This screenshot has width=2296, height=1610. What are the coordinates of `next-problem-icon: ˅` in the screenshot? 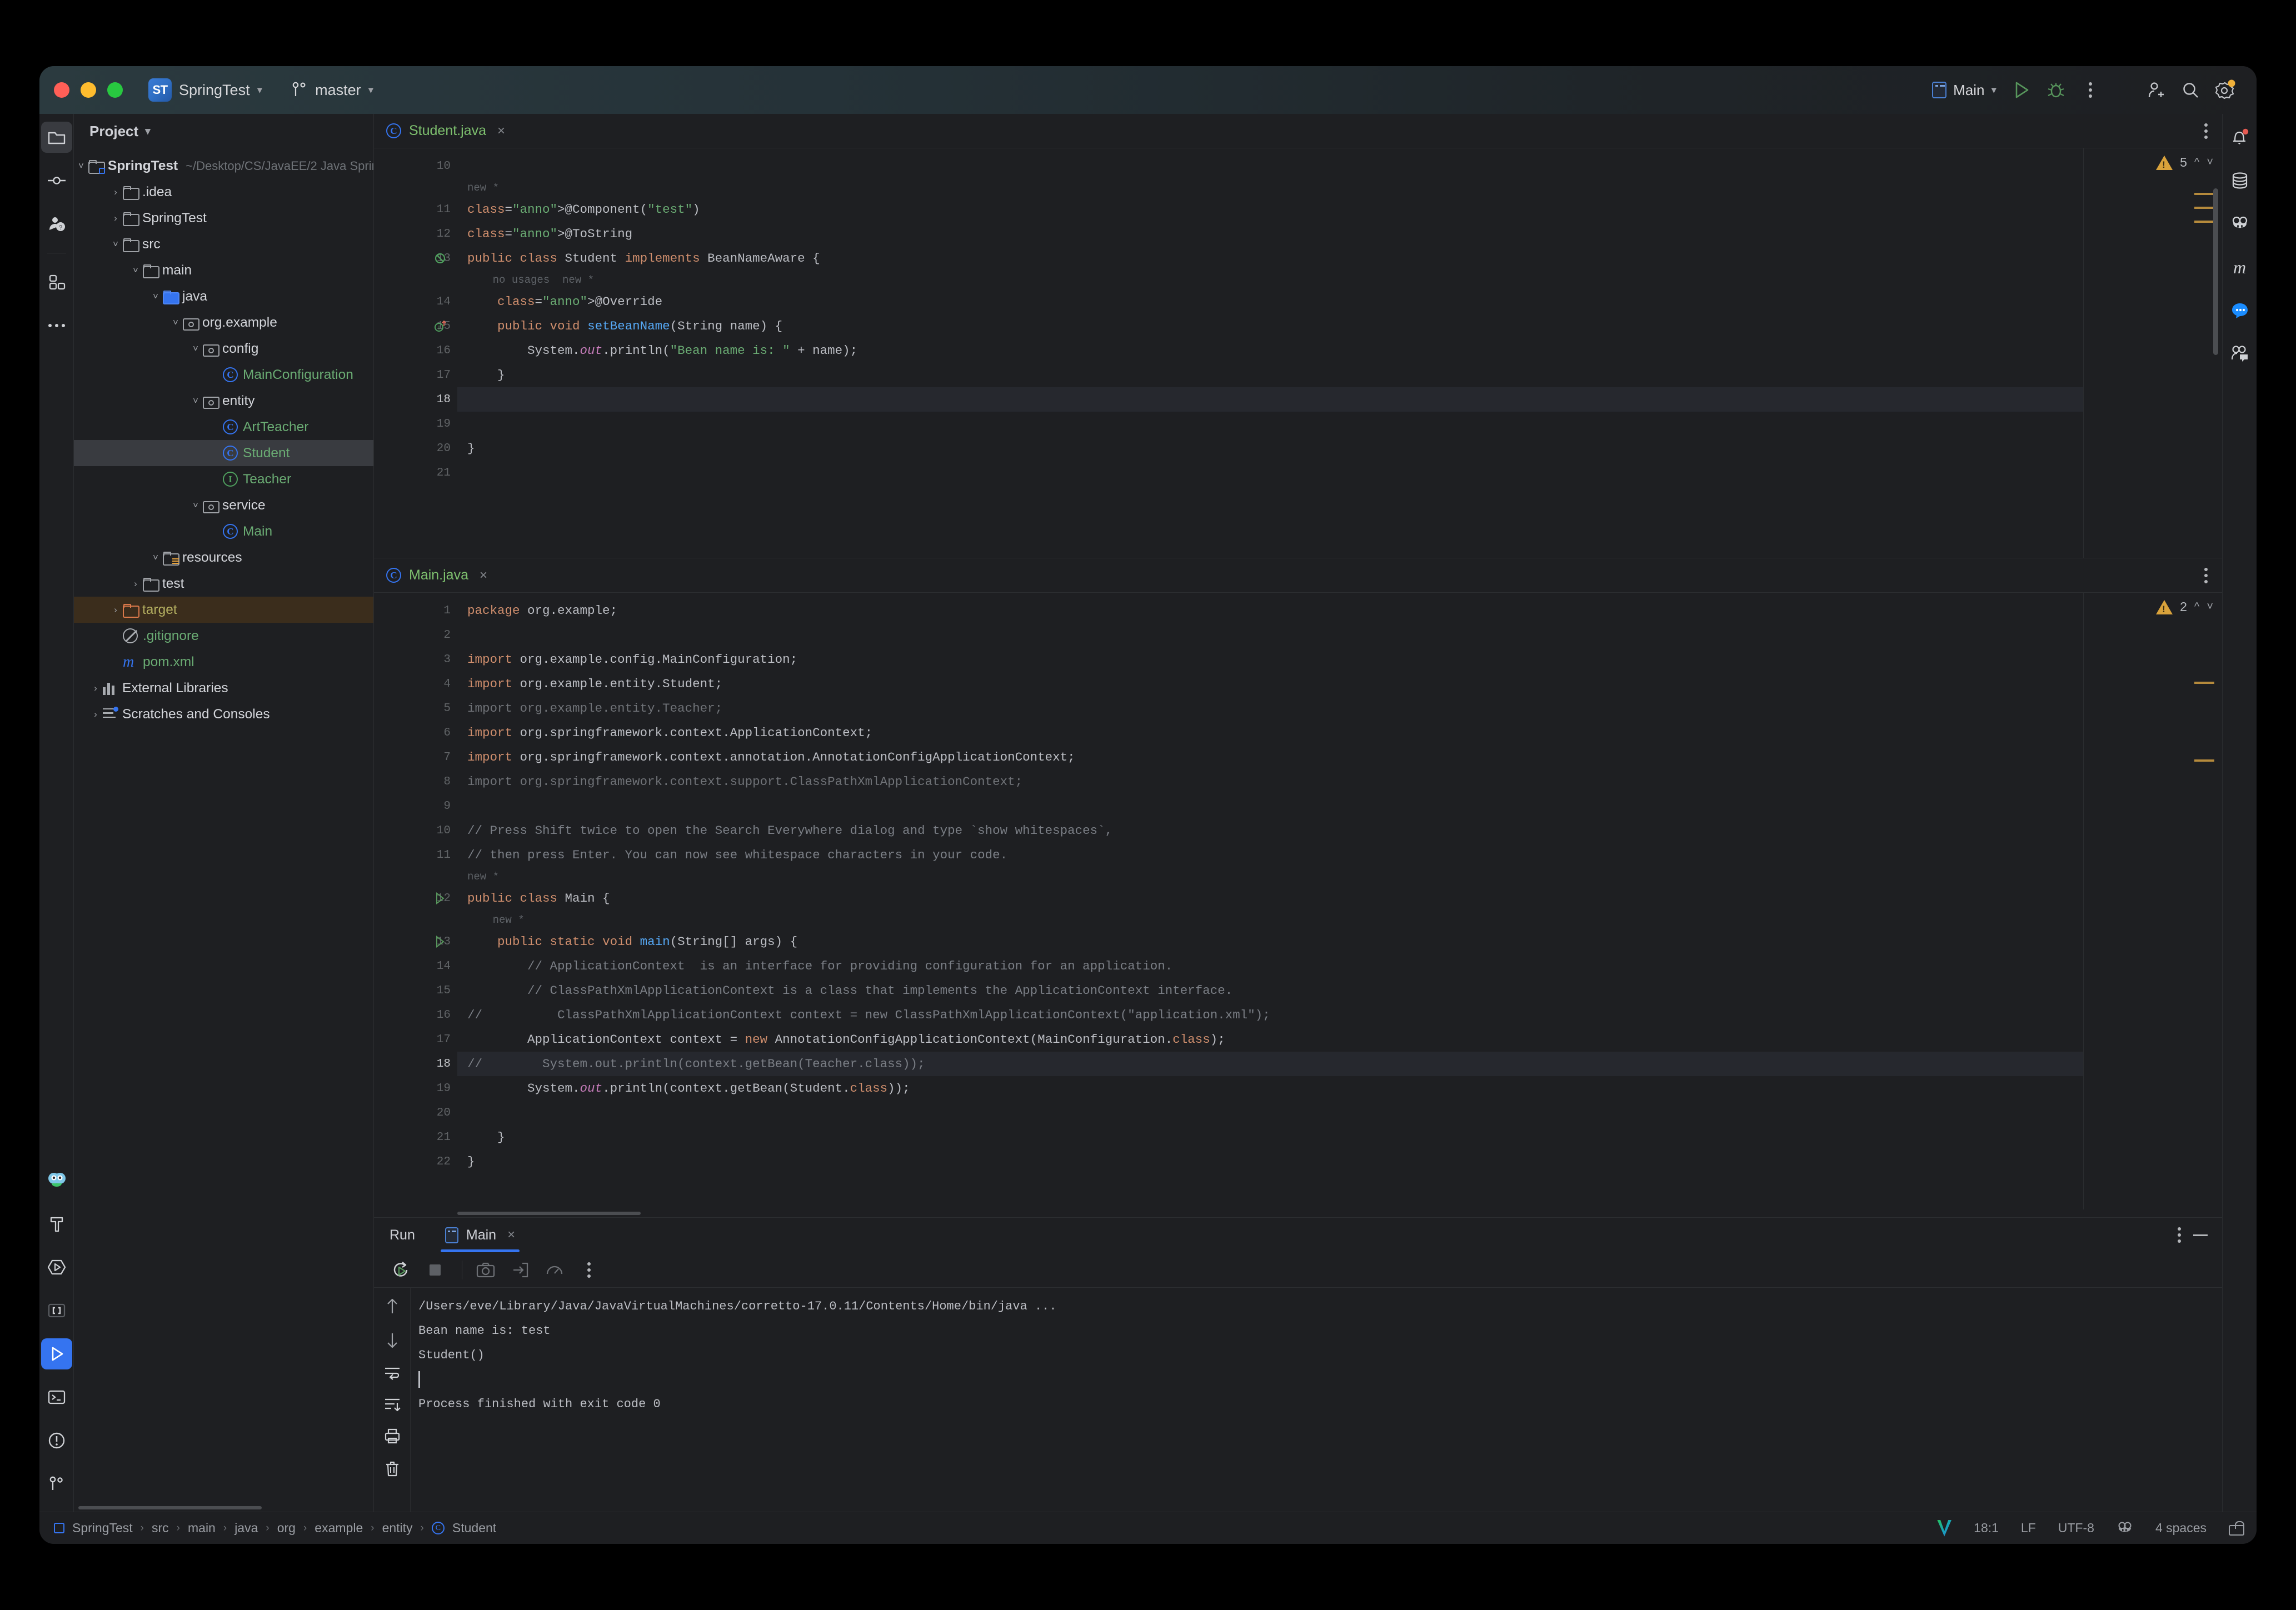 It's located at (2210, 607).